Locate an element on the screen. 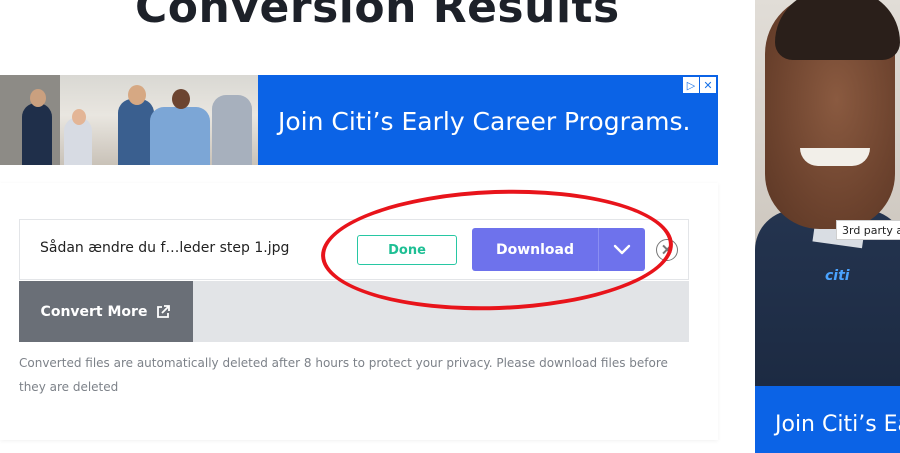 Image resolution: width=900 pixels, height=453 pixels. download-options-button is located at coordinates (621, 249).